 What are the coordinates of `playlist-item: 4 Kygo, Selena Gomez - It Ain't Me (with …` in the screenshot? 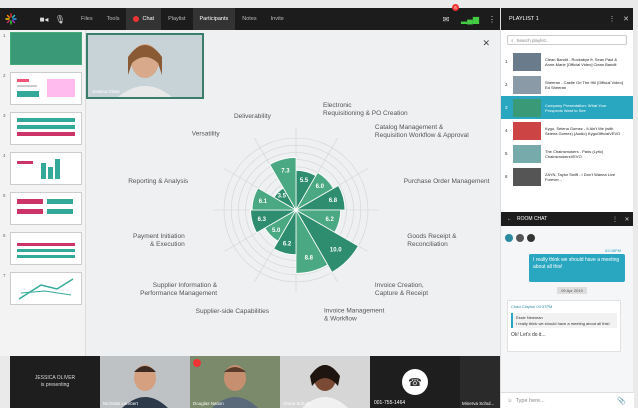 It's located at (567, 130).